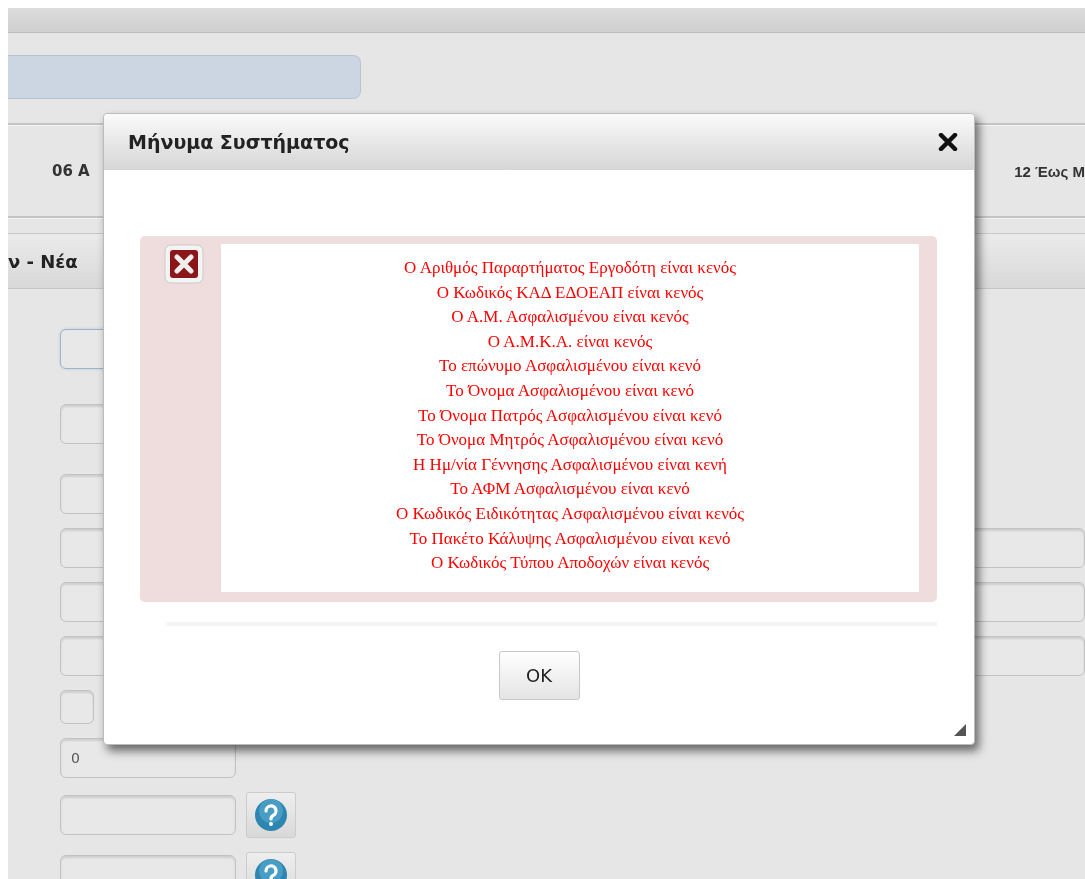  Describe the element at coordinates (43, 261) in the screenshot. I see `section-title: ν - Νέα` at that location.